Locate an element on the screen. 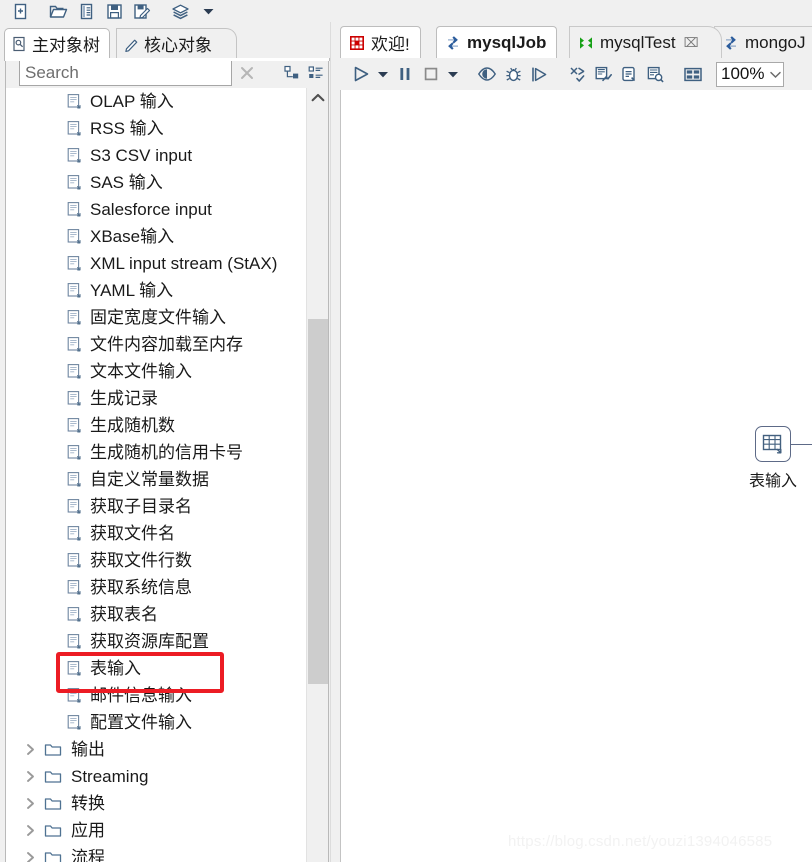  tree-item: 文件内容加载至内存 is located at coordinates (156, 344).